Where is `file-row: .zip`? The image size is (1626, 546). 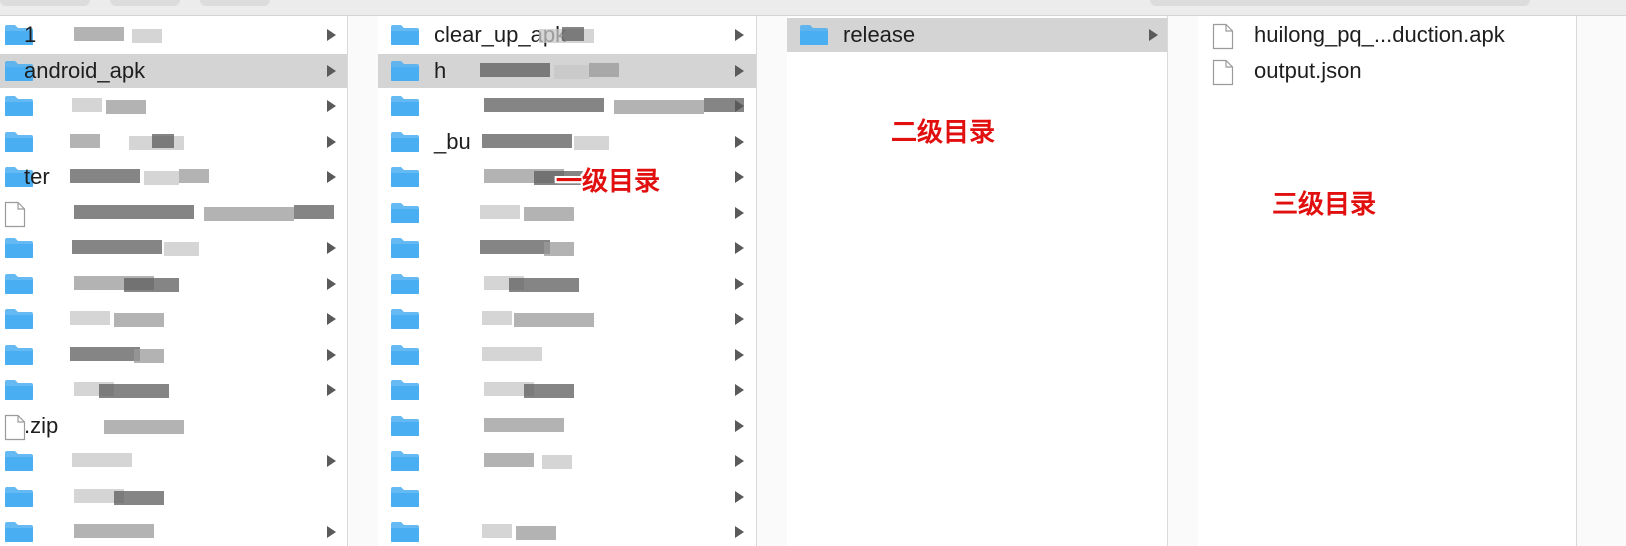
file-row: .zip is located at coordinates (173, 426).